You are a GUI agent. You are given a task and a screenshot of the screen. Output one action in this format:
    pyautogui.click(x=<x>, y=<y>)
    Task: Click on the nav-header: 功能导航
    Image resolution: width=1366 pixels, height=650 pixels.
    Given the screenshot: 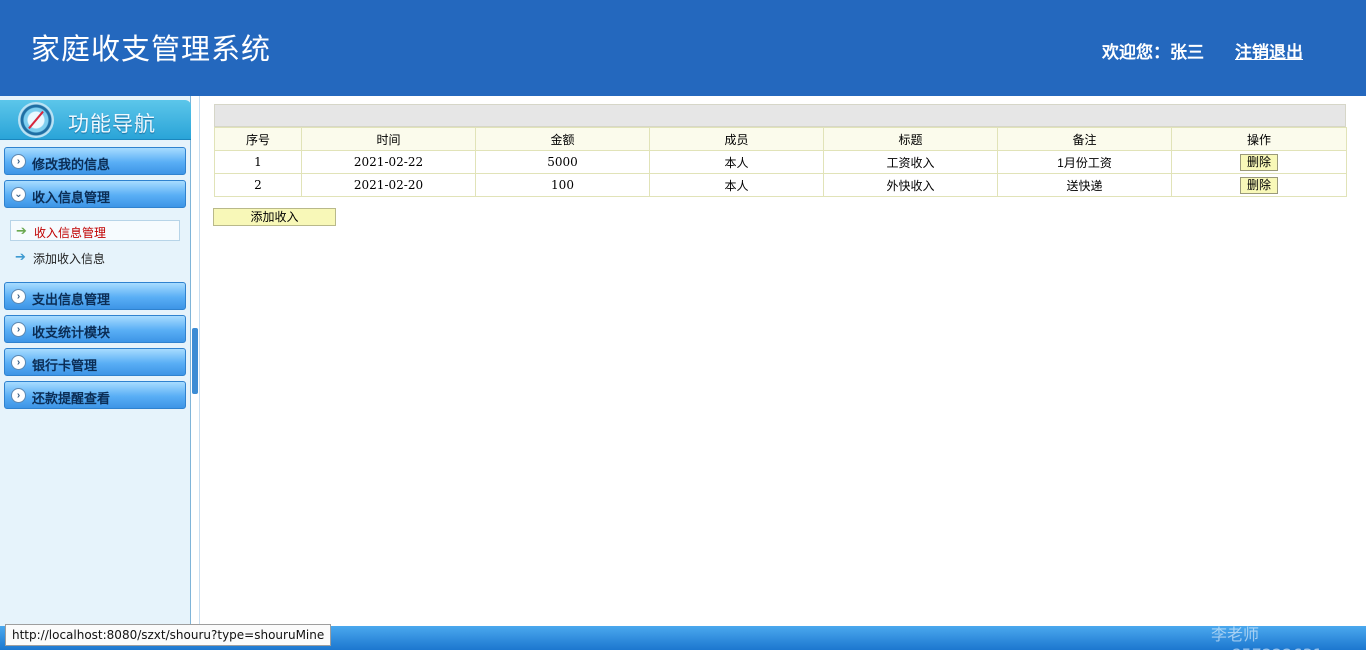 What is the action you would take?
    pyautogui.click(x=95, y=120)
    